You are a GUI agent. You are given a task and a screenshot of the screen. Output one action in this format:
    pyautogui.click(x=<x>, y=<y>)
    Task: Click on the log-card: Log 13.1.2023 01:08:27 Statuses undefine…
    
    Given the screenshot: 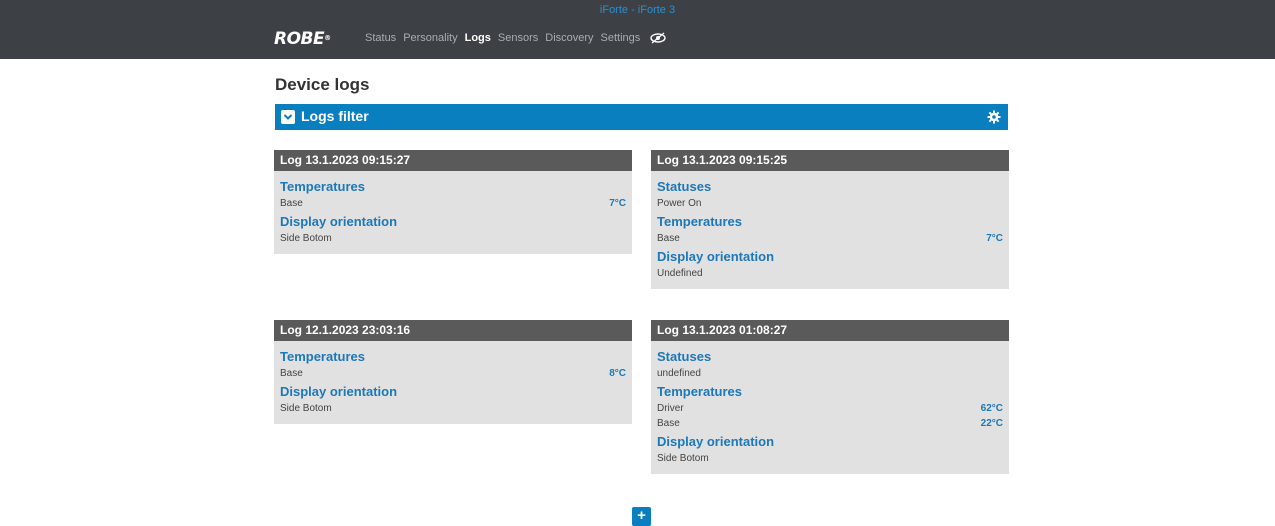 What is the action you would take?
    pyautogui.click(x=830, y=397)
    